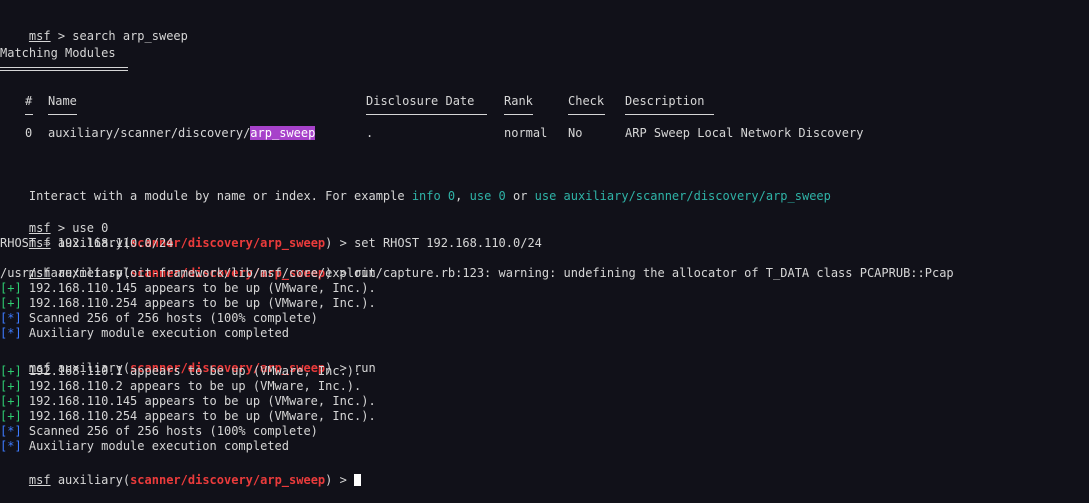 The image size is (1089, 503). Describe the element at coordinates (669, 114) in the screenshot. I see `header-underline-desc` at that location.